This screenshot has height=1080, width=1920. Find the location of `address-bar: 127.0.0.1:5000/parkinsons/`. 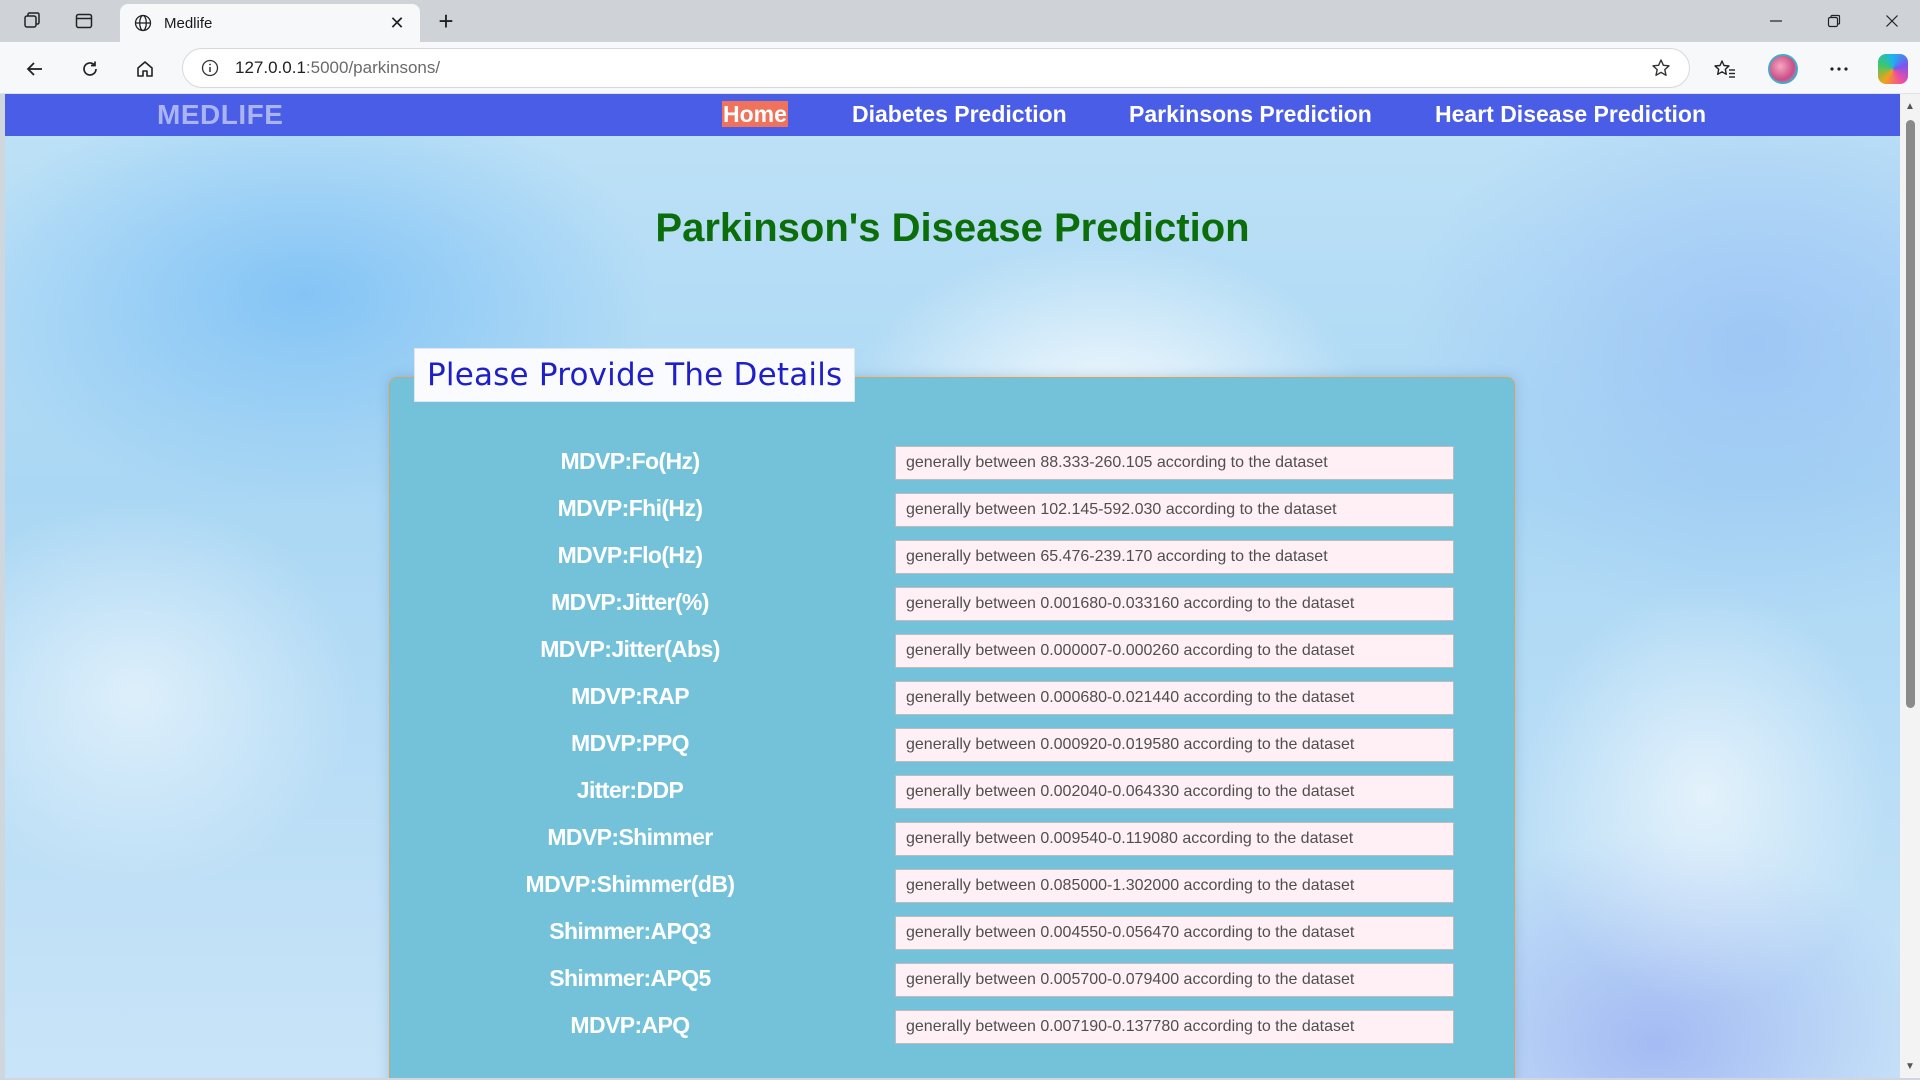

address-bar: 127.0.0.1:5000/parkinsons/ is located at coordinates (936, 68).